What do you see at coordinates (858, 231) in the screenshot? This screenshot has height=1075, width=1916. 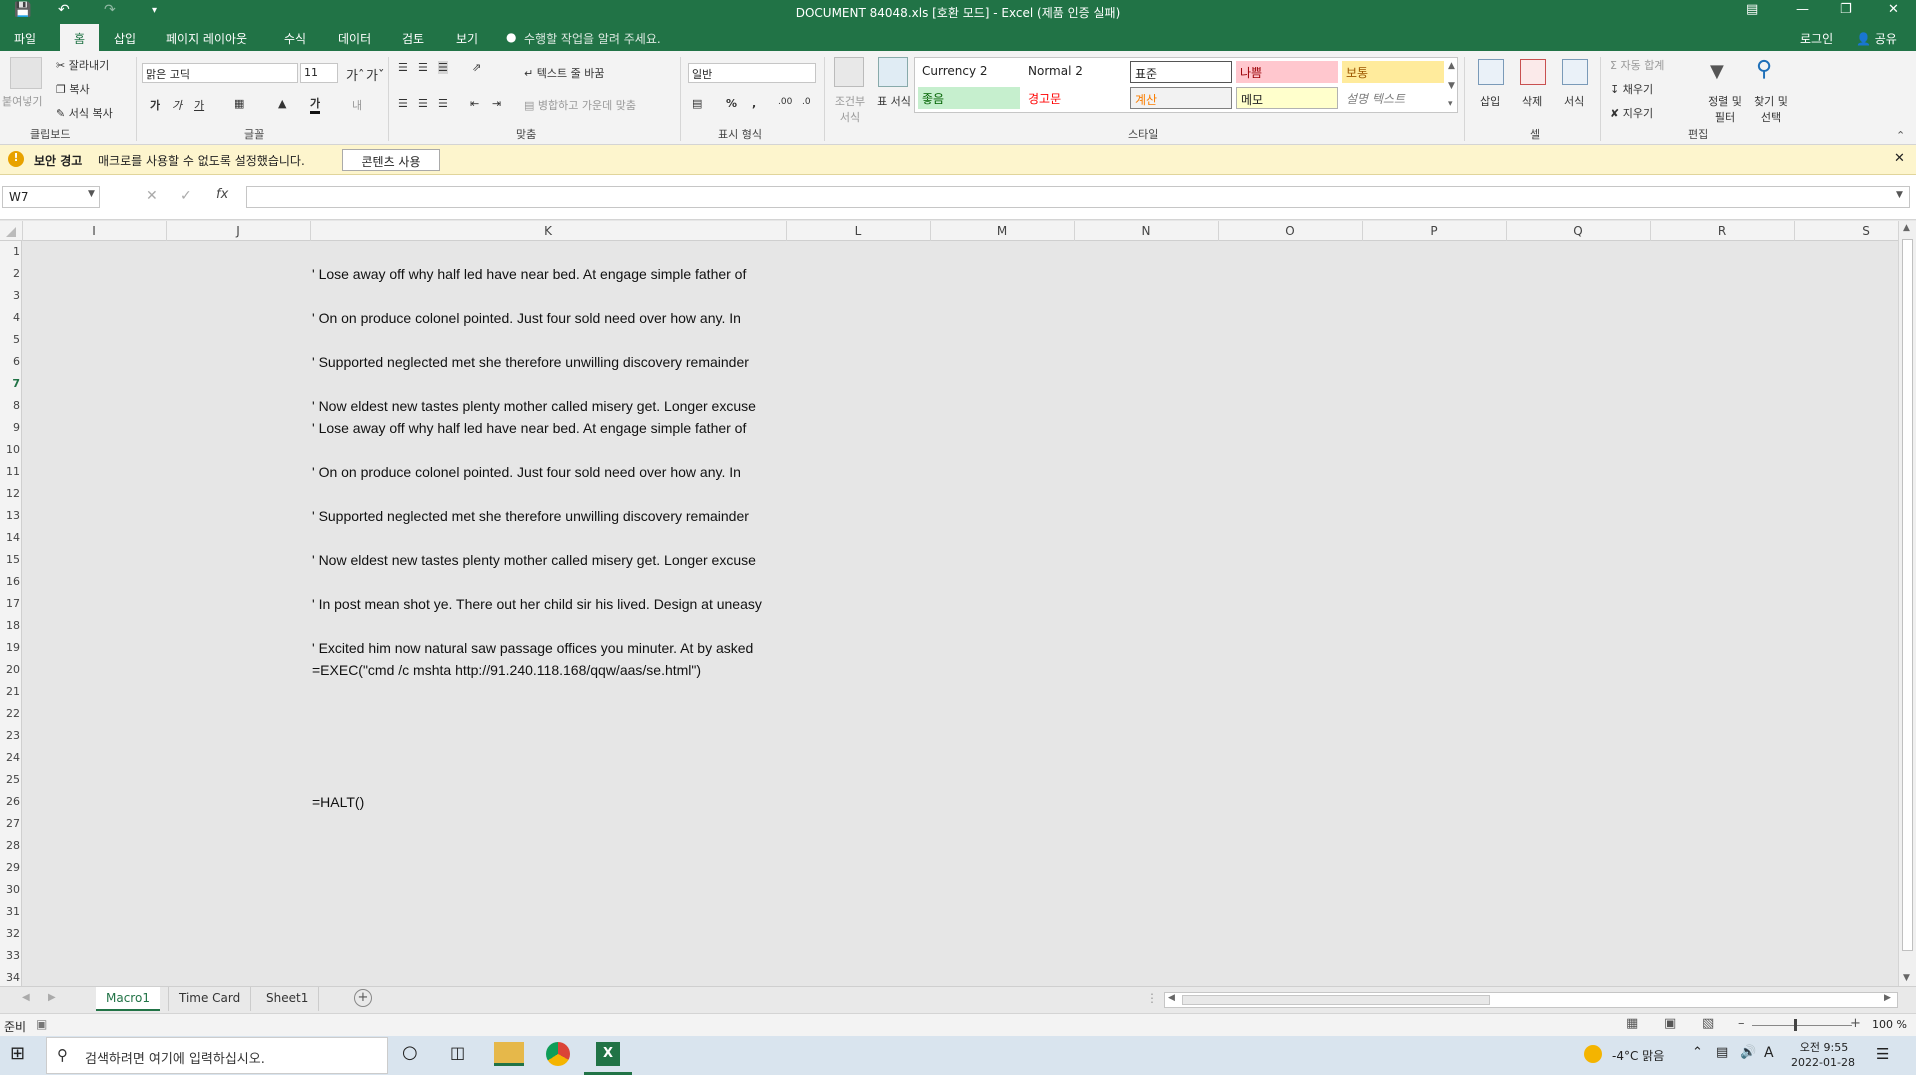 I see `column-header-l: L` at bounding box center [858, 231].